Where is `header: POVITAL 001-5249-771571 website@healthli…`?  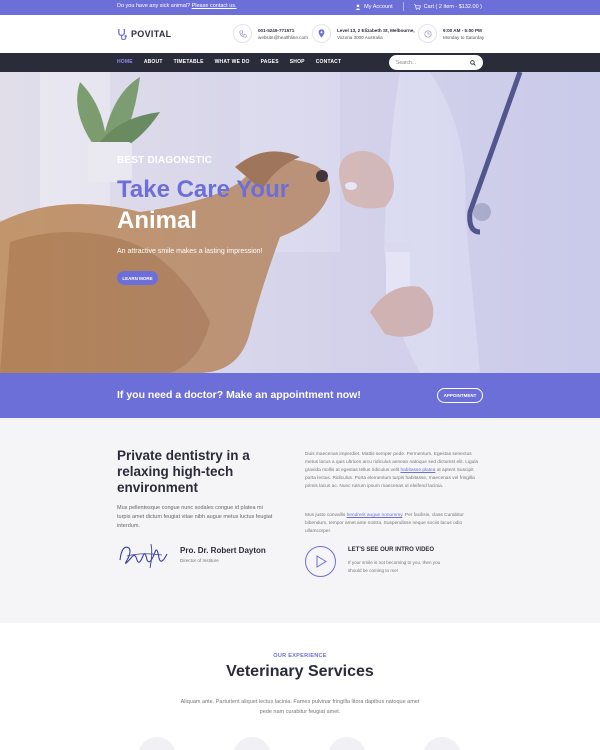
header: POVITAL 001-5249-771571 website@healthli… is located at coordinates (300, 34).